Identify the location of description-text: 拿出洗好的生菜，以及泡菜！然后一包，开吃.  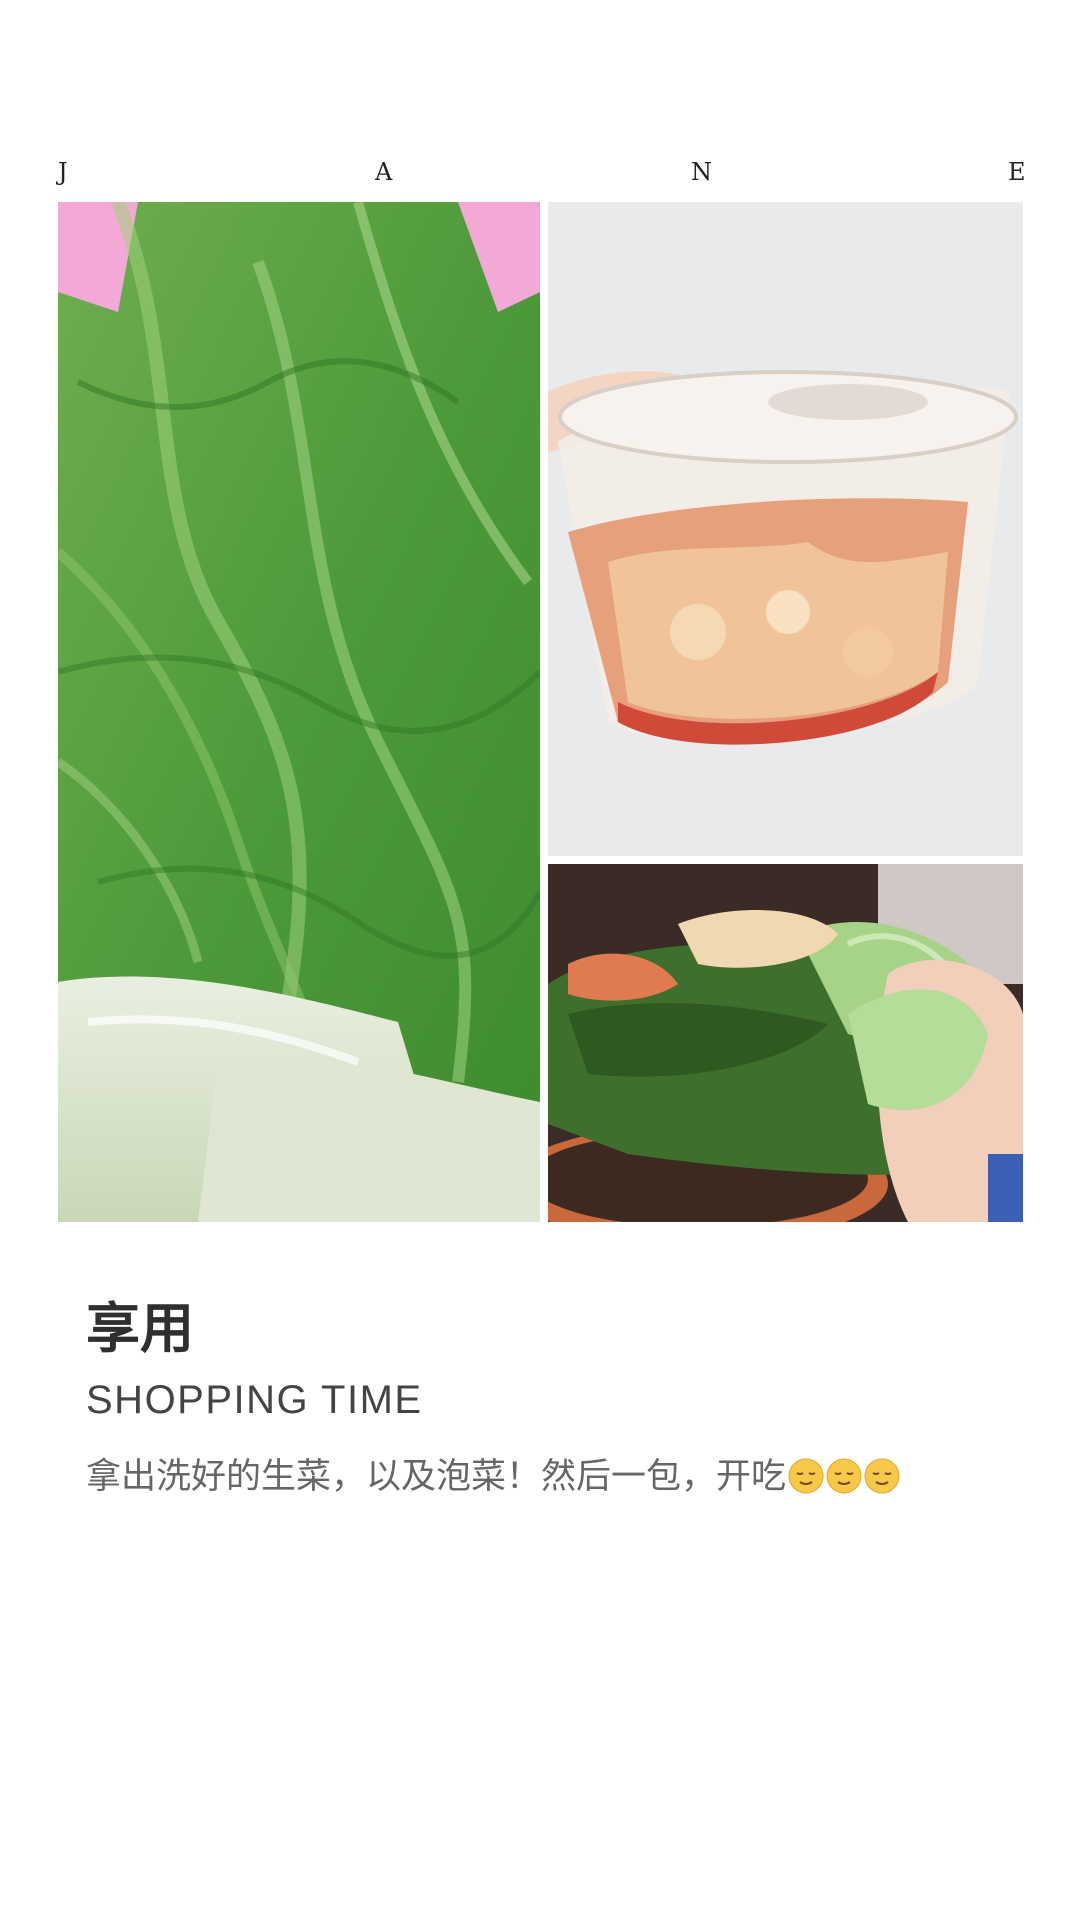
(436, 1477).